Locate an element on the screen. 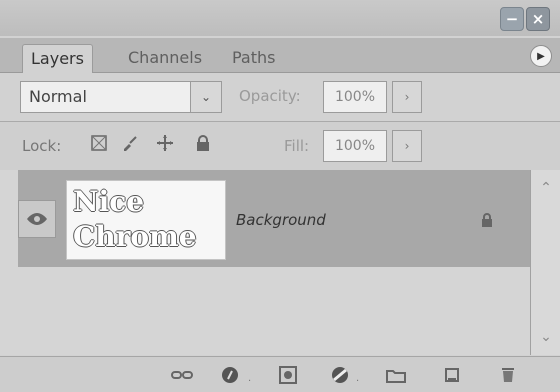 This screenshot has width=560, height=392. tab-channels: Channels is located at coordinates (165, 58).